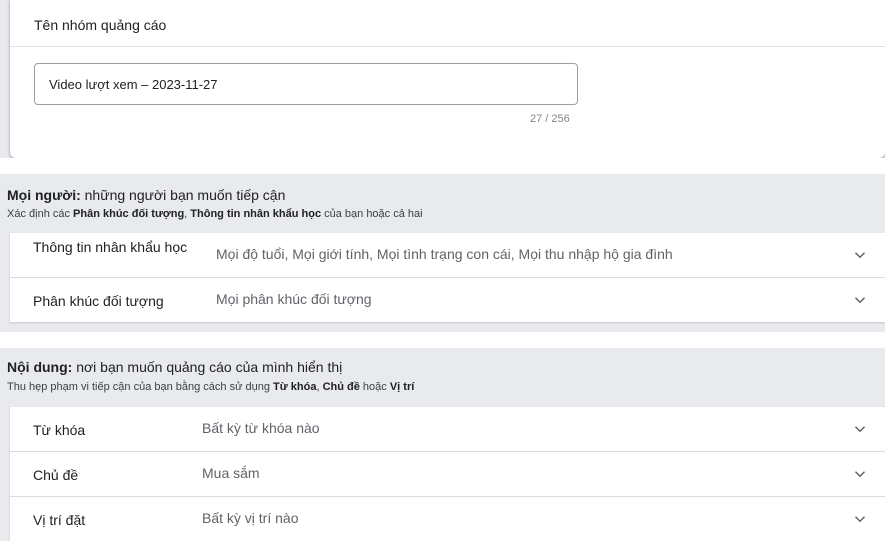 This screenshot has height=541, width=885. I want to click on people-heading-text: những người bạn muốn tiếp cận, so click(183, 195).